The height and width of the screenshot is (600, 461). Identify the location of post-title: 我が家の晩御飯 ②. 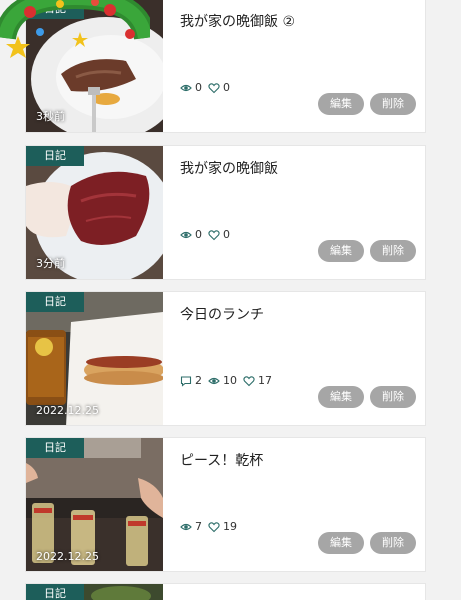
(237, 21).